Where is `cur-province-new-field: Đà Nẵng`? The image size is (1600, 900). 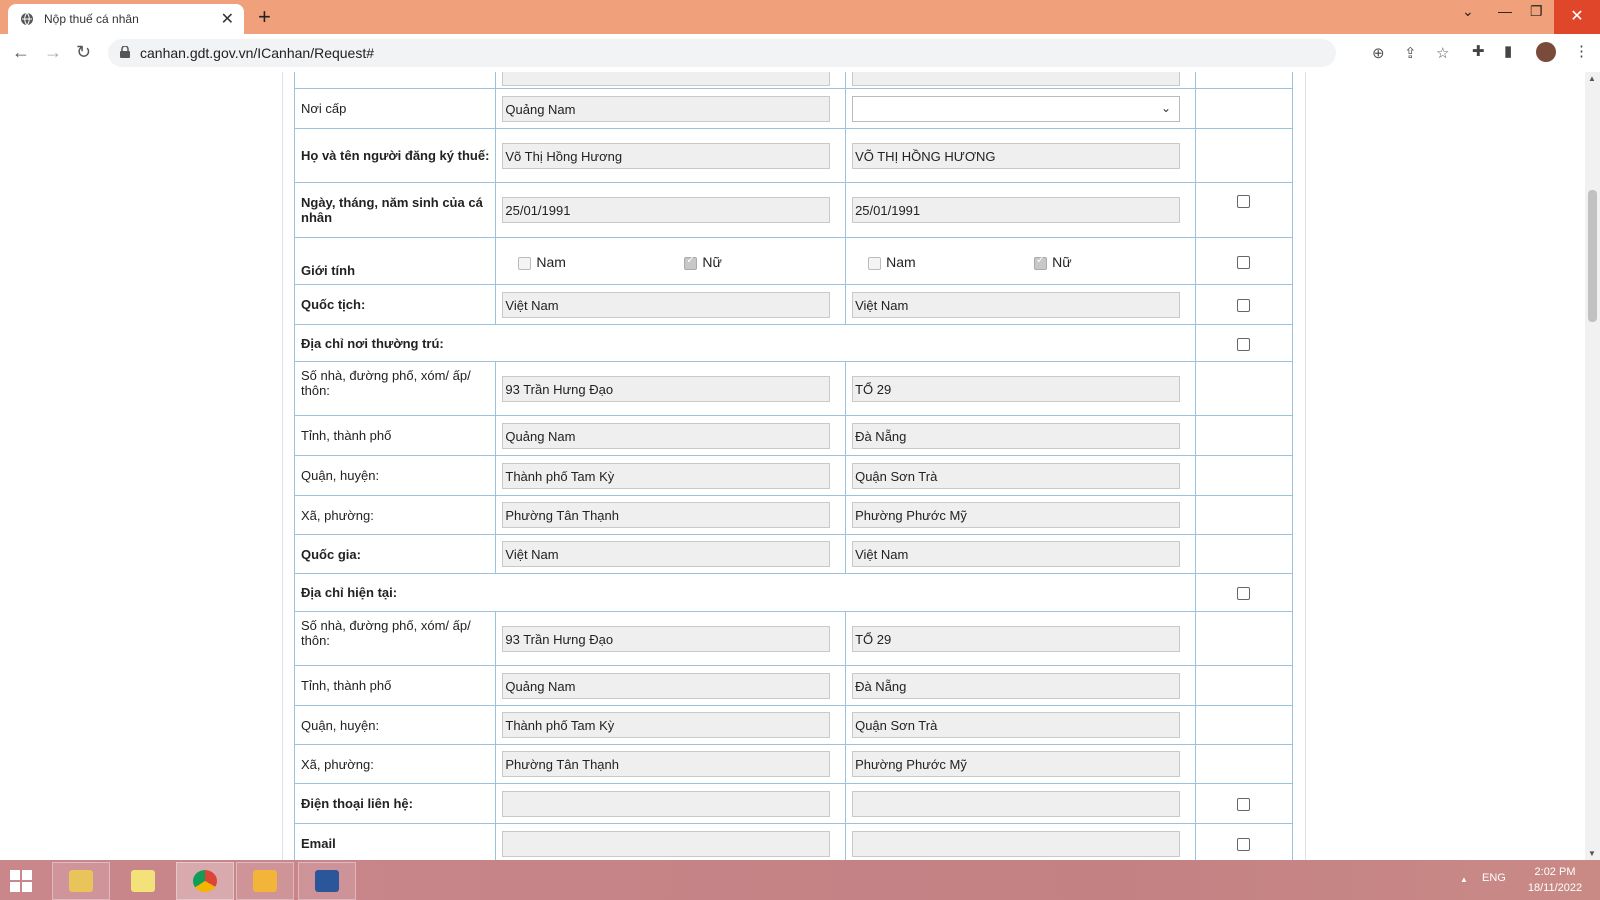 cur-province-new-field: Đà Nẵng is located at coordinates (1016, 685).